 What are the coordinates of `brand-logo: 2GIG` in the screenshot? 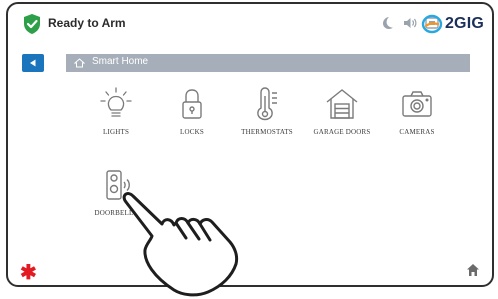 It's located at (452, 24).